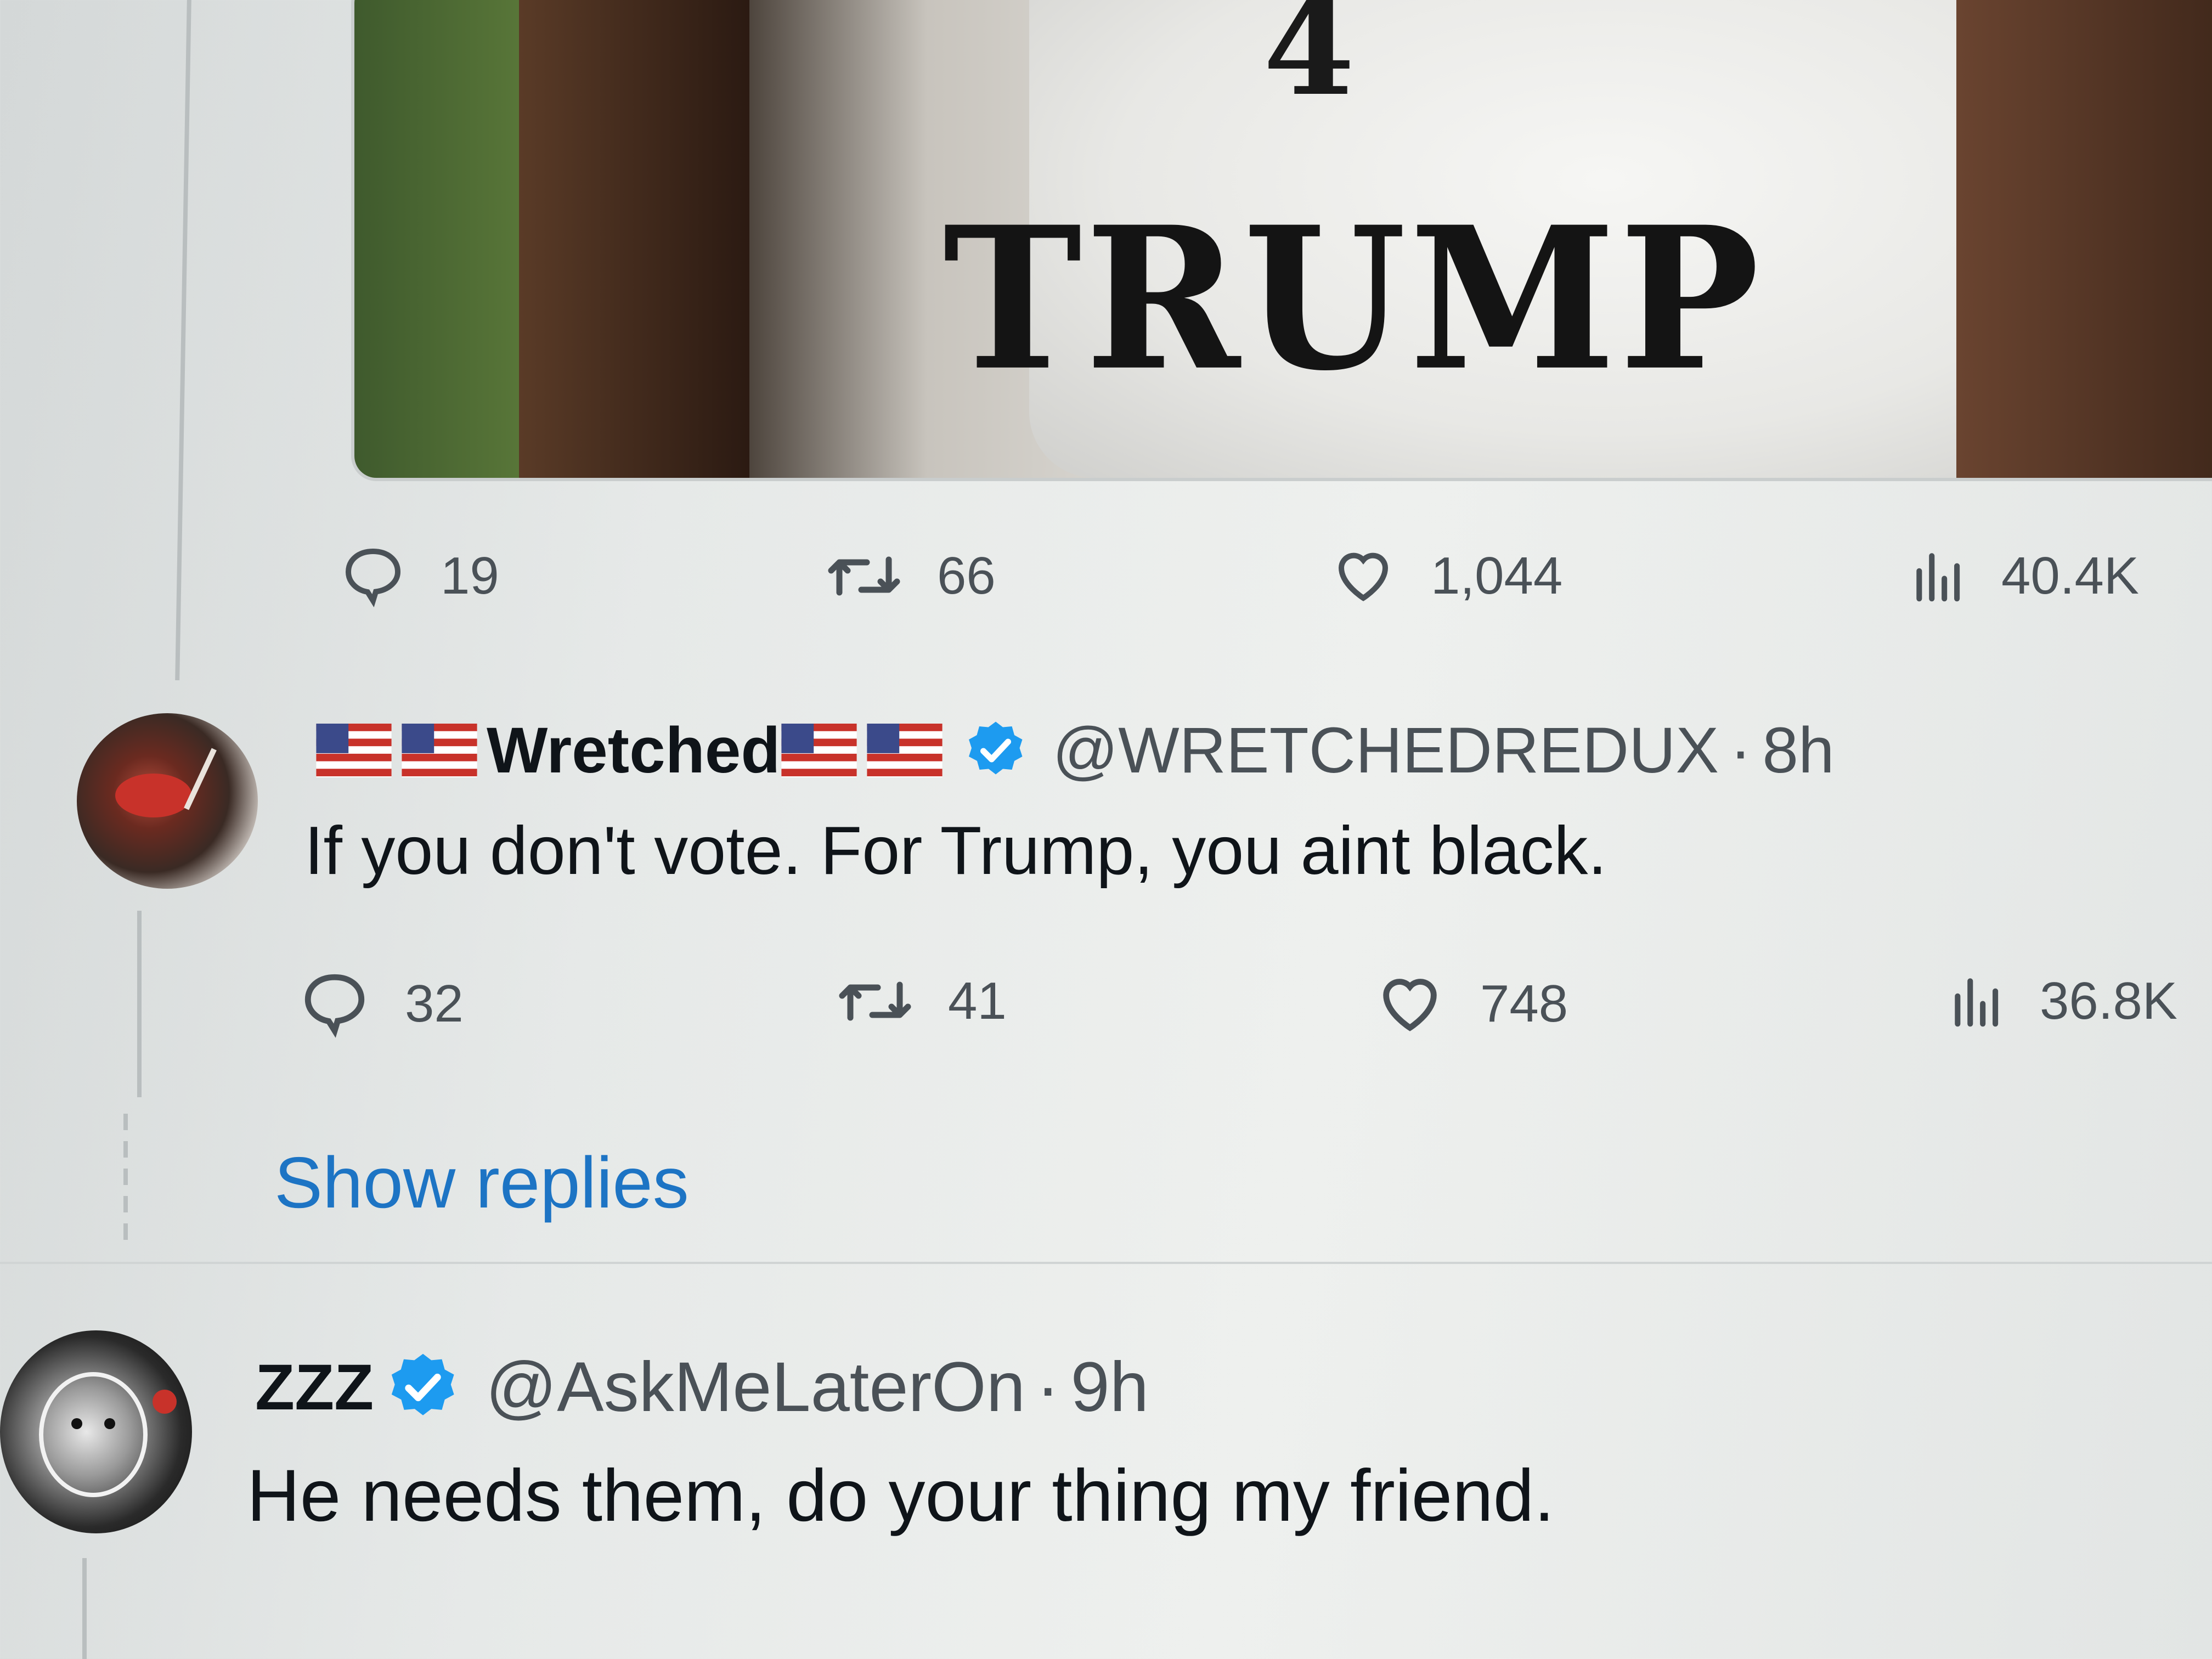 Image resolution: width=2212 pixels, height=1659 pixels. Describe the element at coordinates (125, 1177) in the screenshot. I see `thread-line-dotted` at that location.